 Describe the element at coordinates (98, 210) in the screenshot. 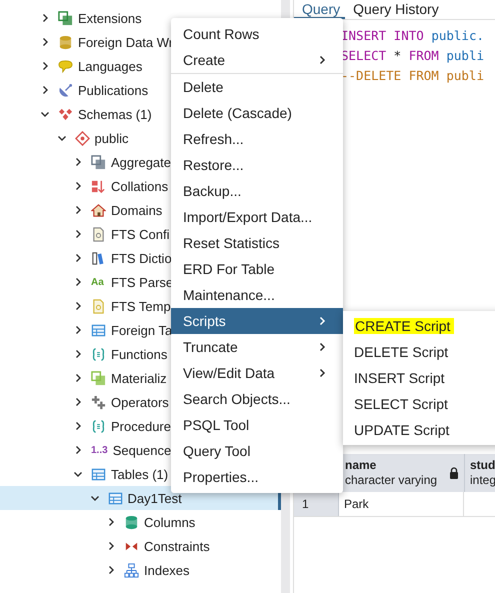

I see `house-icon` at that location.